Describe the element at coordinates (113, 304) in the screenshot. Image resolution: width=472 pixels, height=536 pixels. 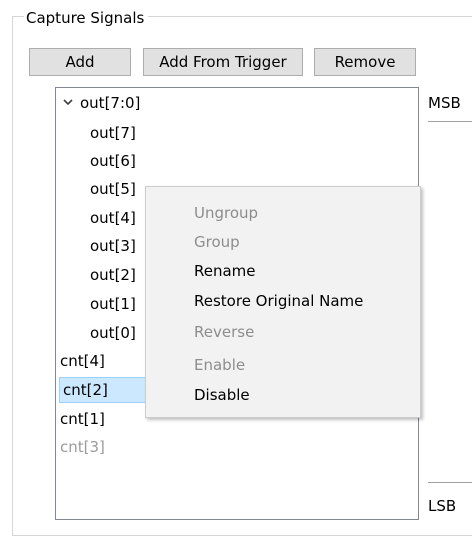
I see `tree-item-out1: out[1]` at that location.